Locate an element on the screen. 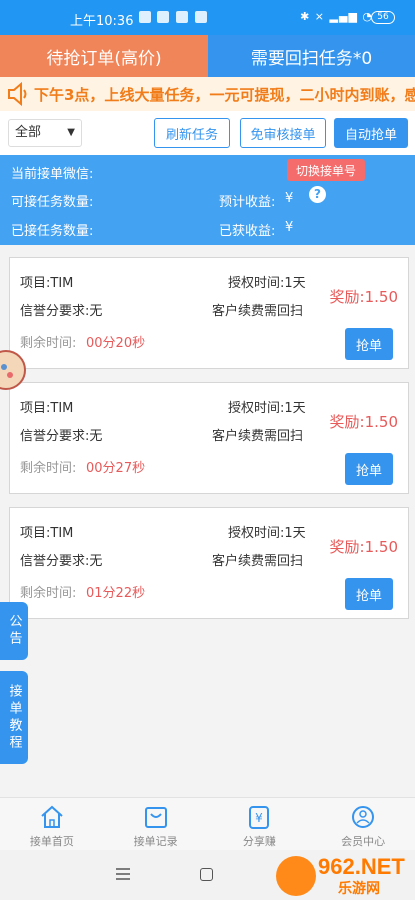 The height and width of the screenshot is (900, 415). earned-income-value: ¥ is located at coordinates (289, 227).